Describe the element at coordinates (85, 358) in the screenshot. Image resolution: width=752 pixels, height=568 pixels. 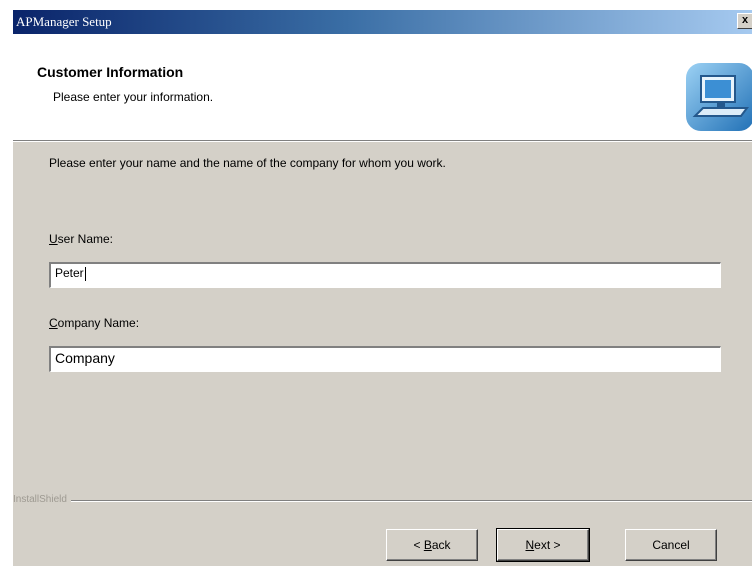
I see `company-name-value: Company` at that location.